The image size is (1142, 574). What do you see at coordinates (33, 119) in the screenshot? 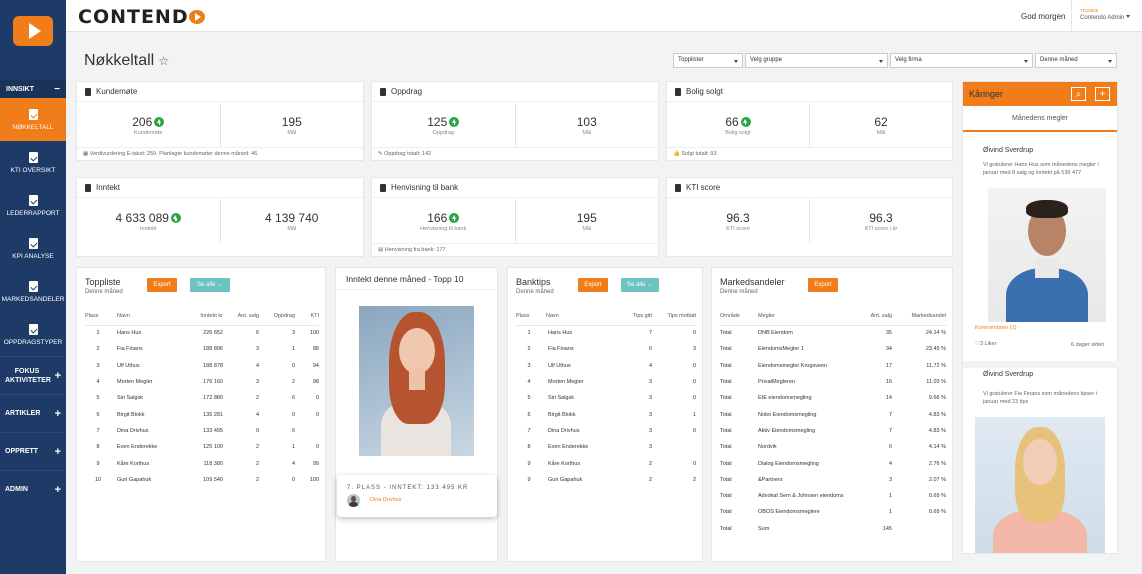
I see `sidebar-item-nokkeltall: NØKKELTALL` at bounding box center [33, 119].